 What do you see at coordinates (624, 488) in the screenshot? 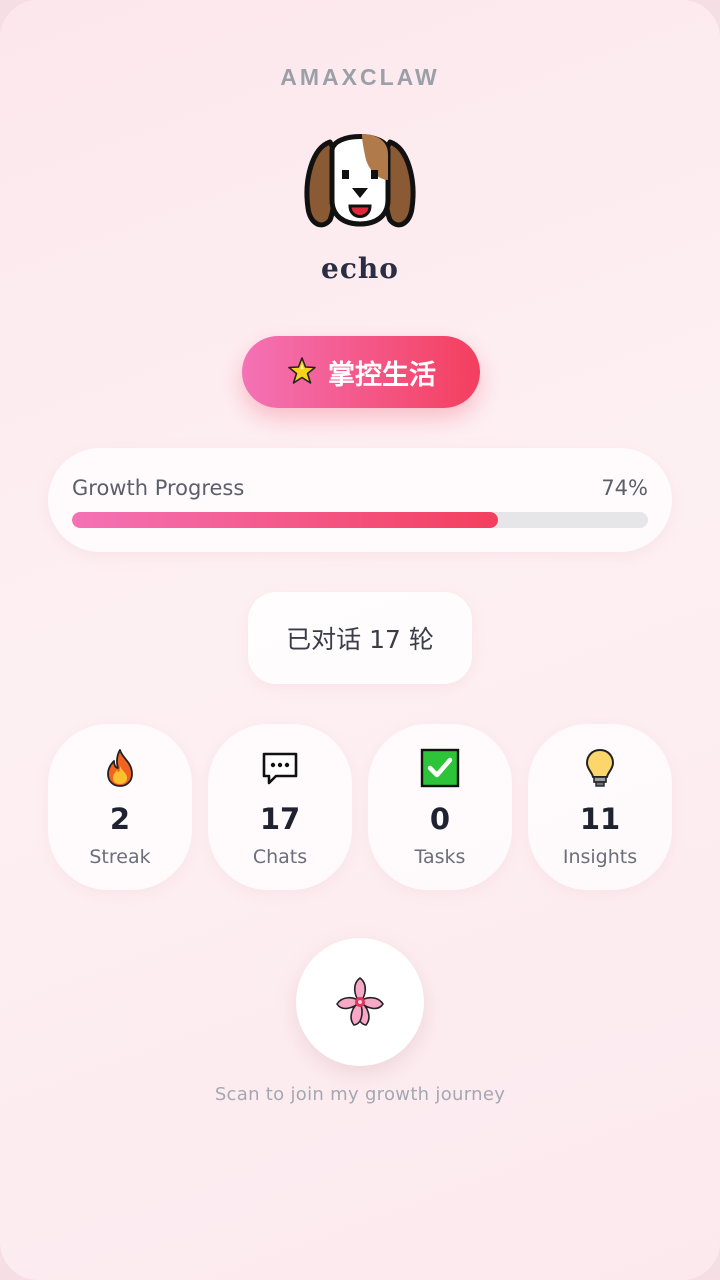
I see `progress-percent: 74%` at bounding box center [624, 488].